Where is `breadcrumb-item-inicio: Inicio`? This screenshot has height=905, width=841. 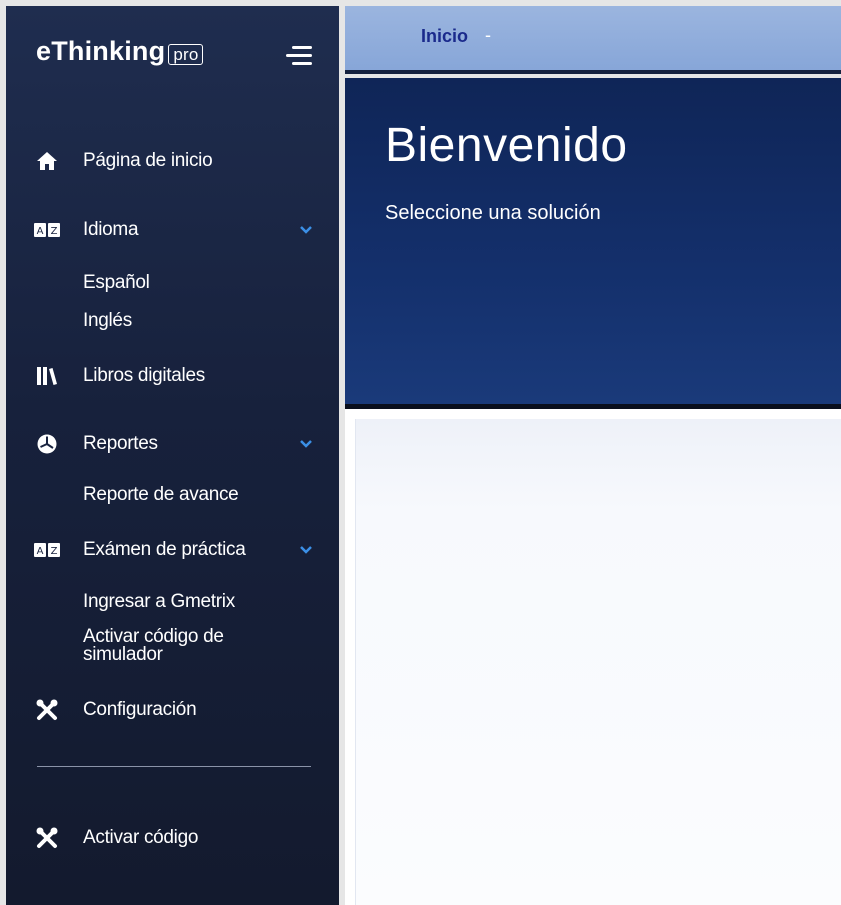 breadcrumb-item-inicio: Inicio is located at coordinates (444, 36).